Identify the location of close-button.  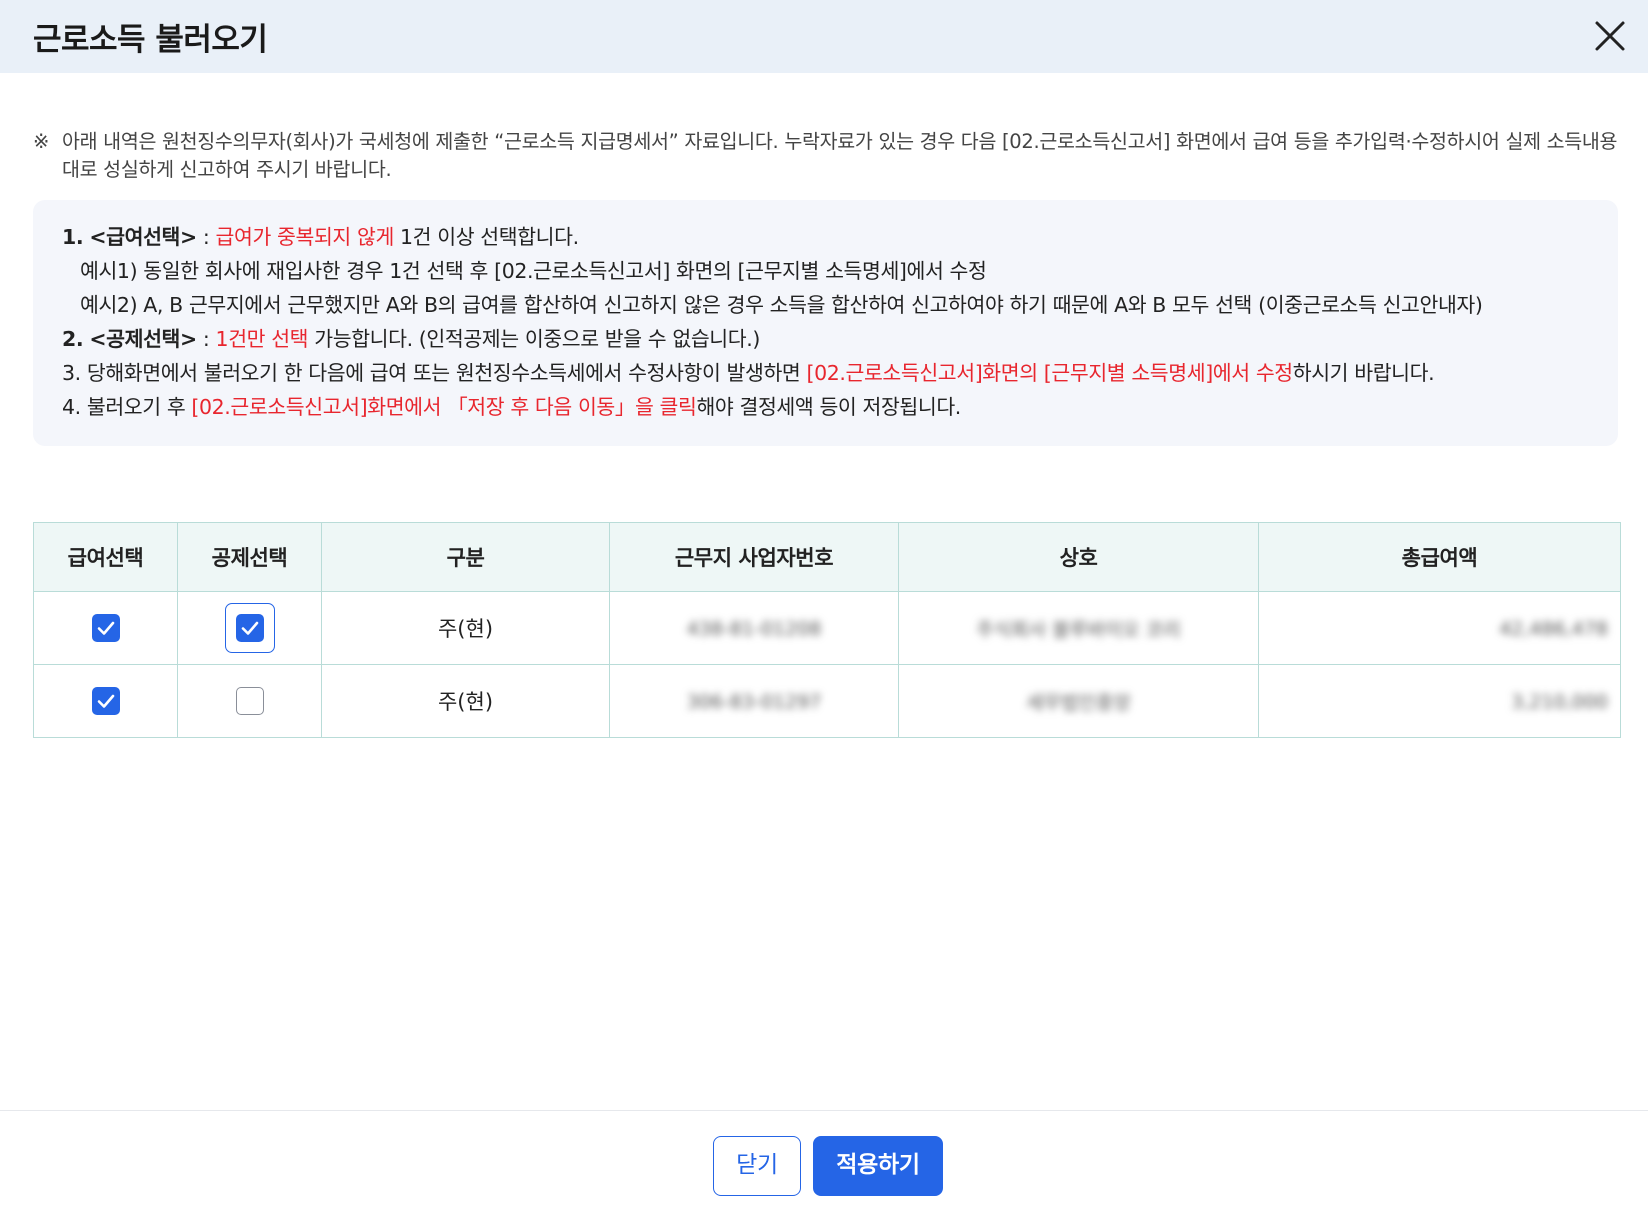
(1610, 36).